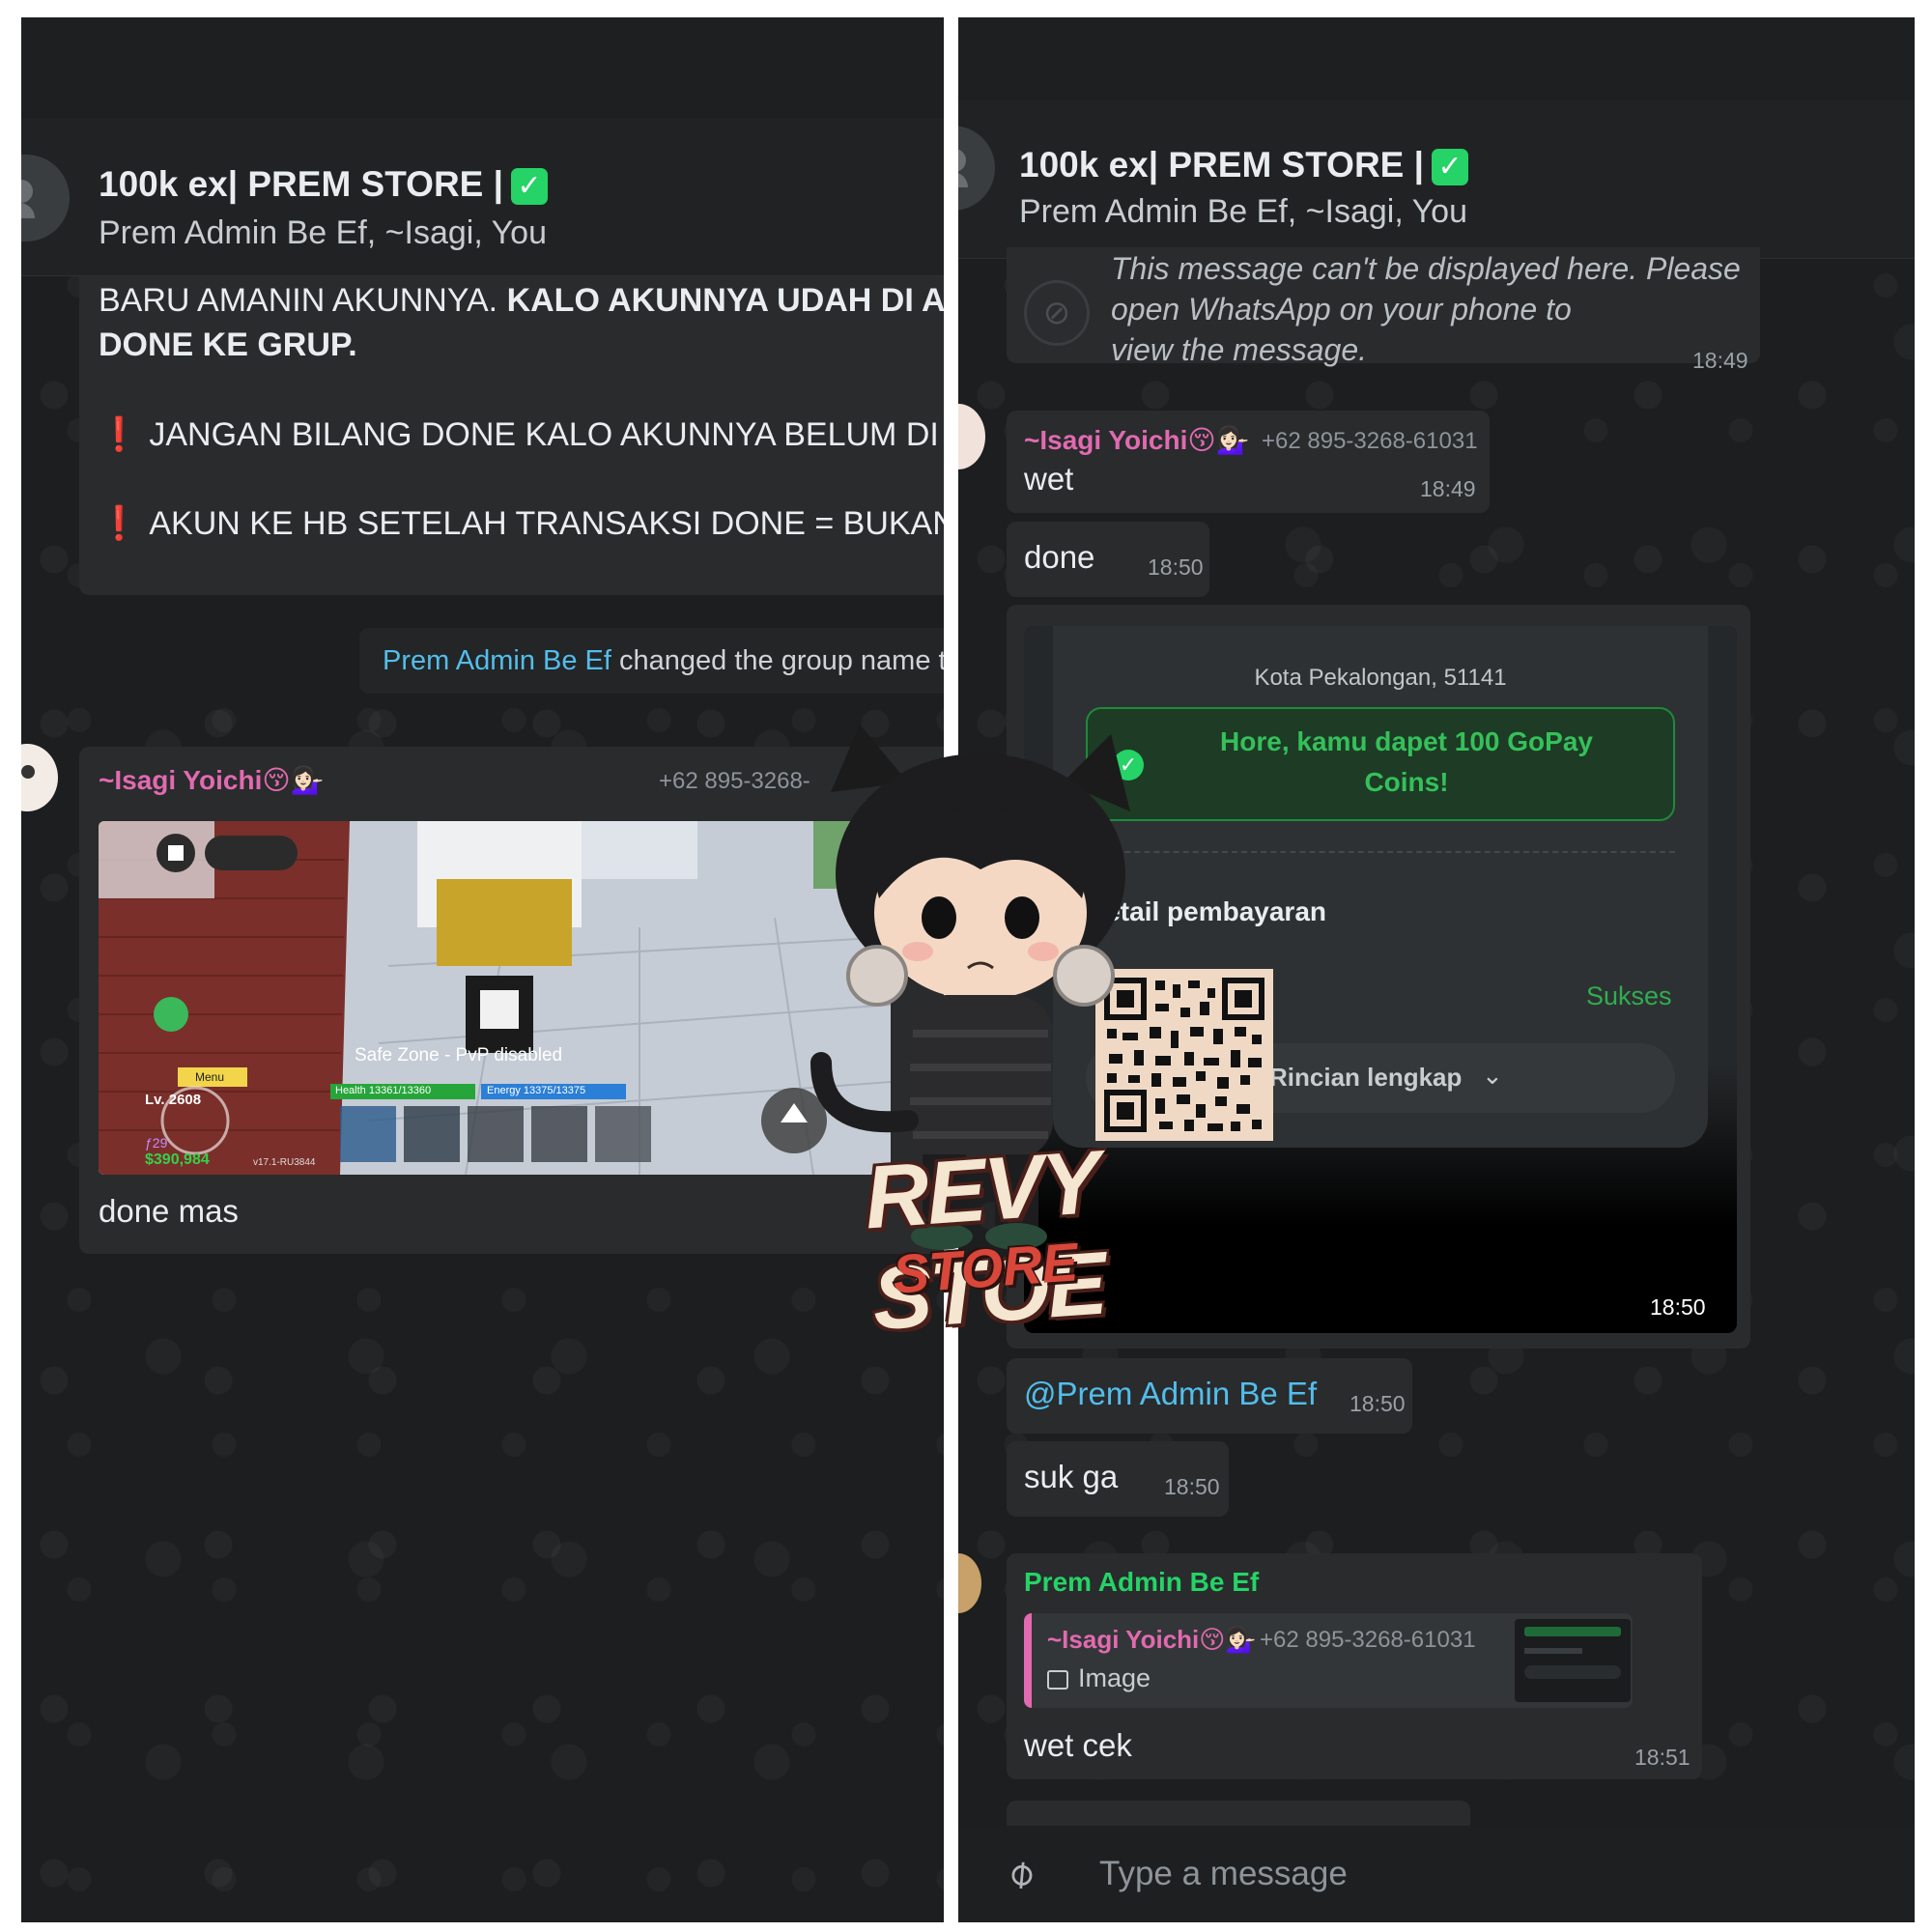 The width and height of the screenshot is (1932, 1932). Describe the element at coordinates (173, 1100) in the screenshot. I see `level-label: Lv. 2608` at that location.